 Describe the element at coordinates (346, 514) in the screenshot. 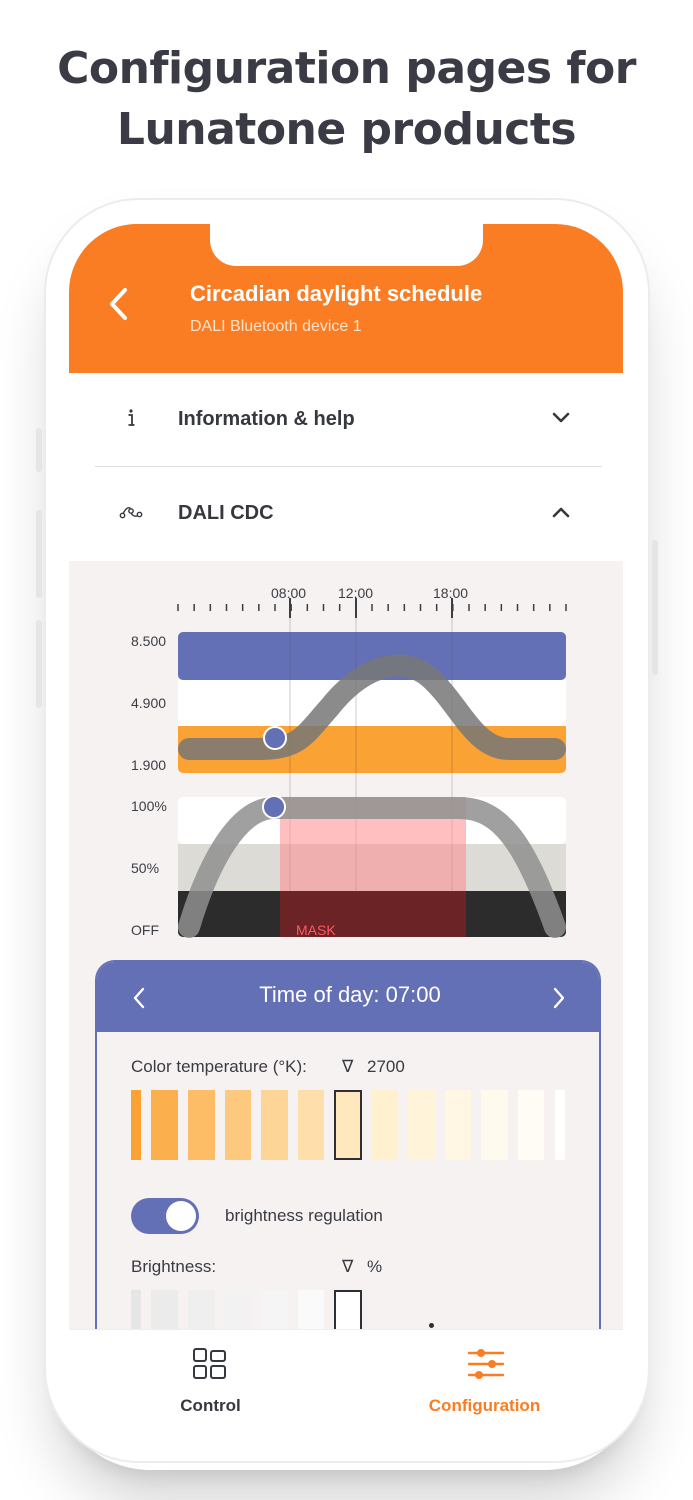

I see `section-dali-cdc: DALI CDC` at that location.